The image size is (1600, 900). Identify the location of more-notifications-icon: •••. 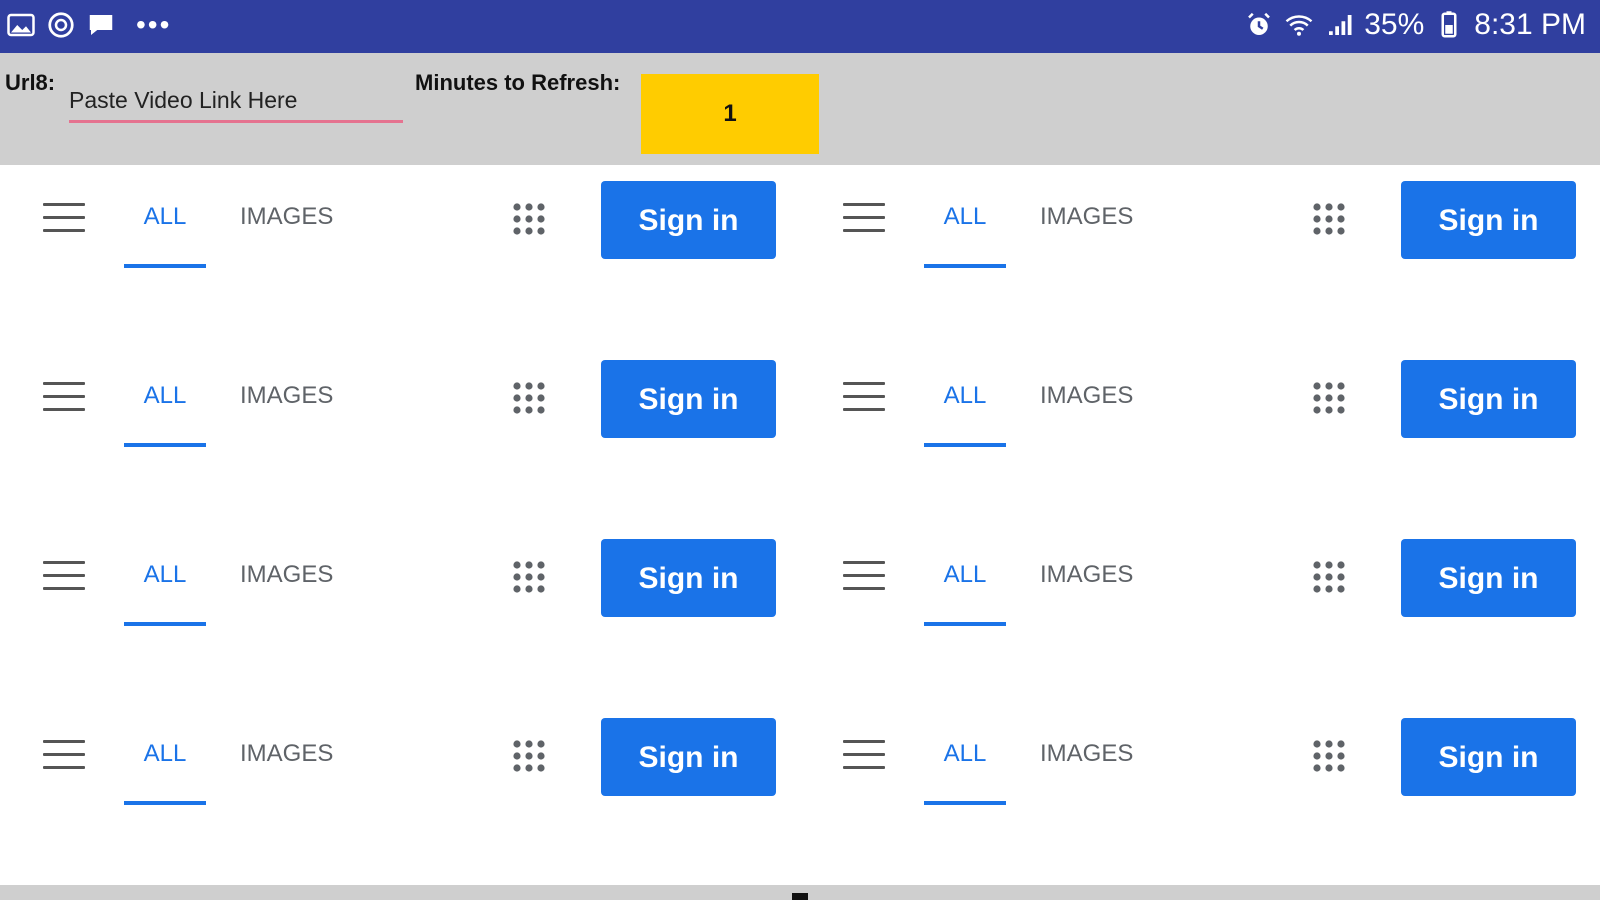
(154, 24).